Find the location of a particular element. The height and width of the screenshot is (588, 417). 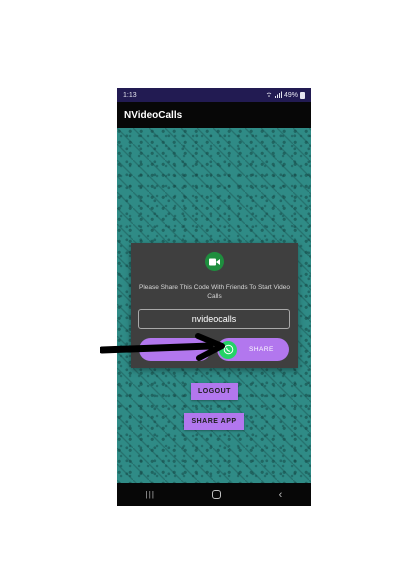

share-button-label: SHARE is located at coordinates (261, 349).